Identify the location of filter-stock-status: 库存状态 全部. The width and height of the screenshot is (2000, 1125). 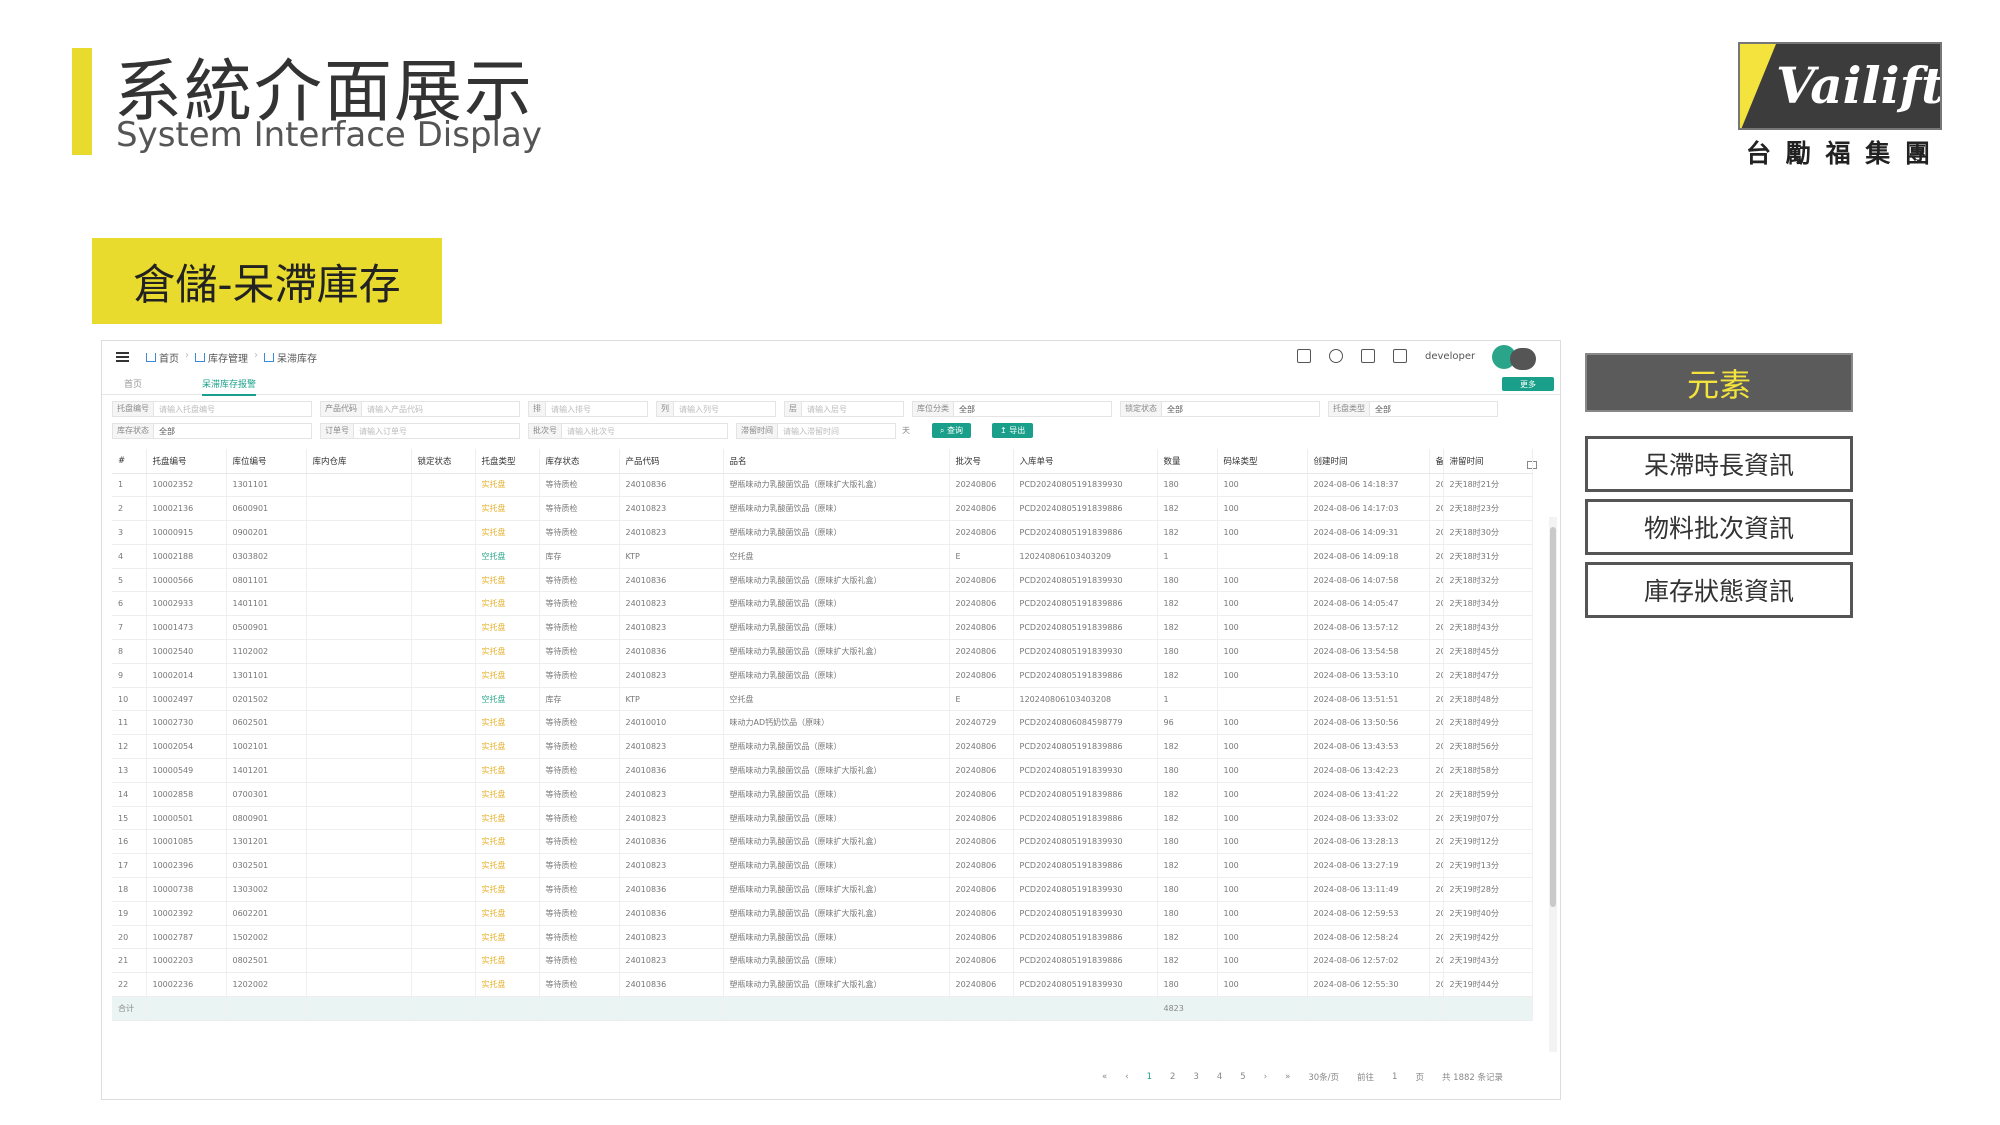
(212, 431).